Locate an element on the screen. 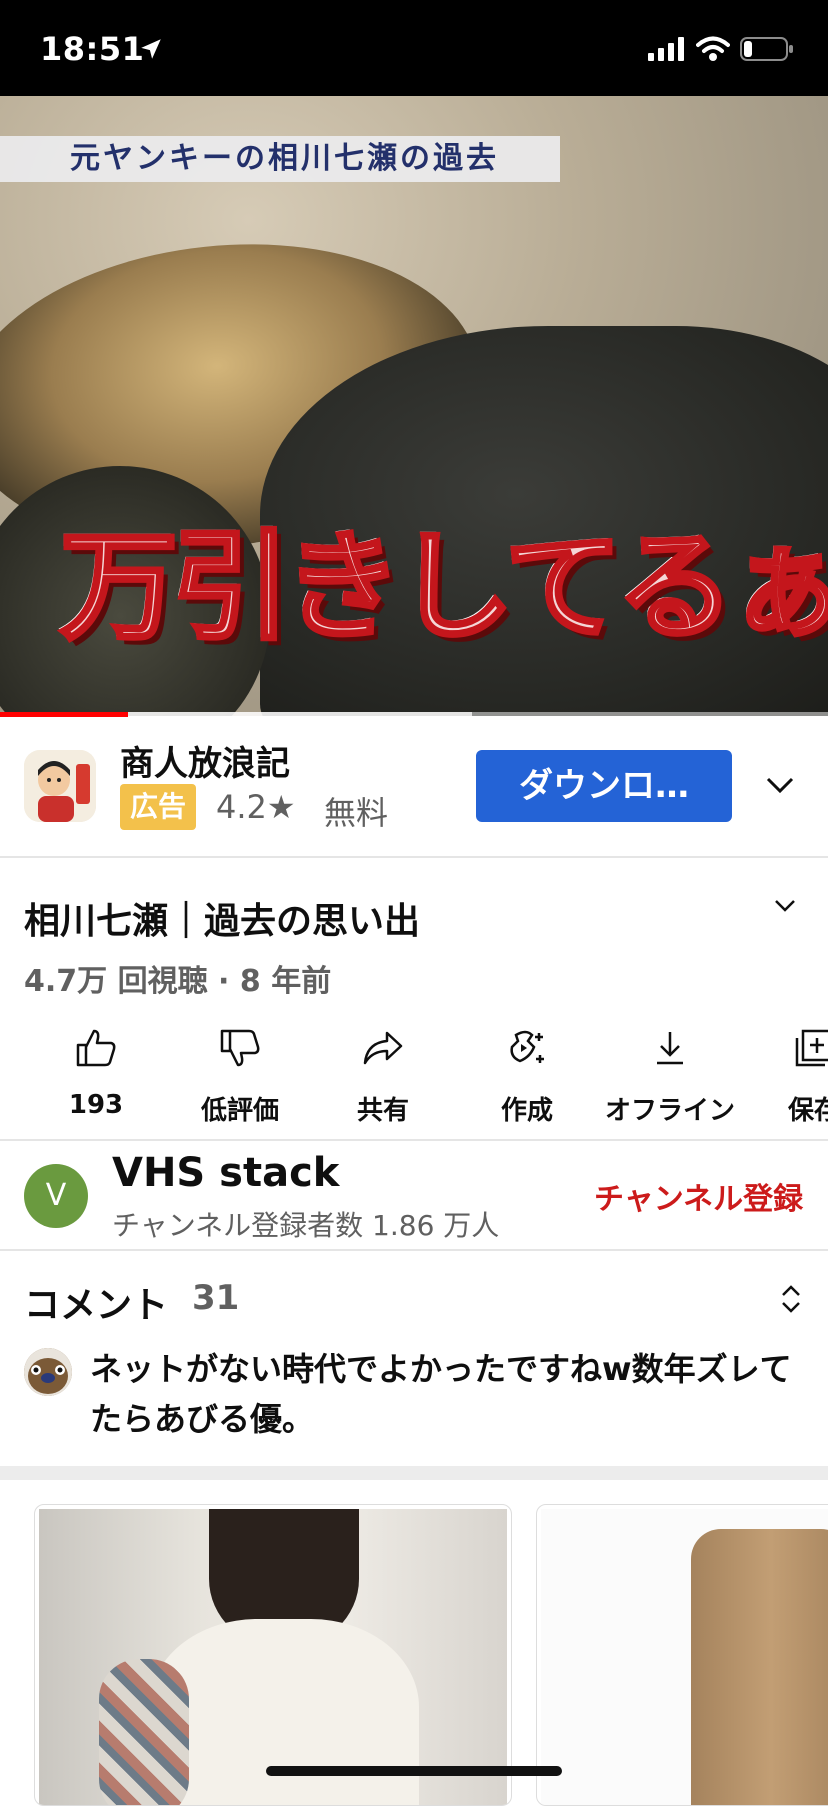  chevron-down-icon is located at coordinates (780, 787).